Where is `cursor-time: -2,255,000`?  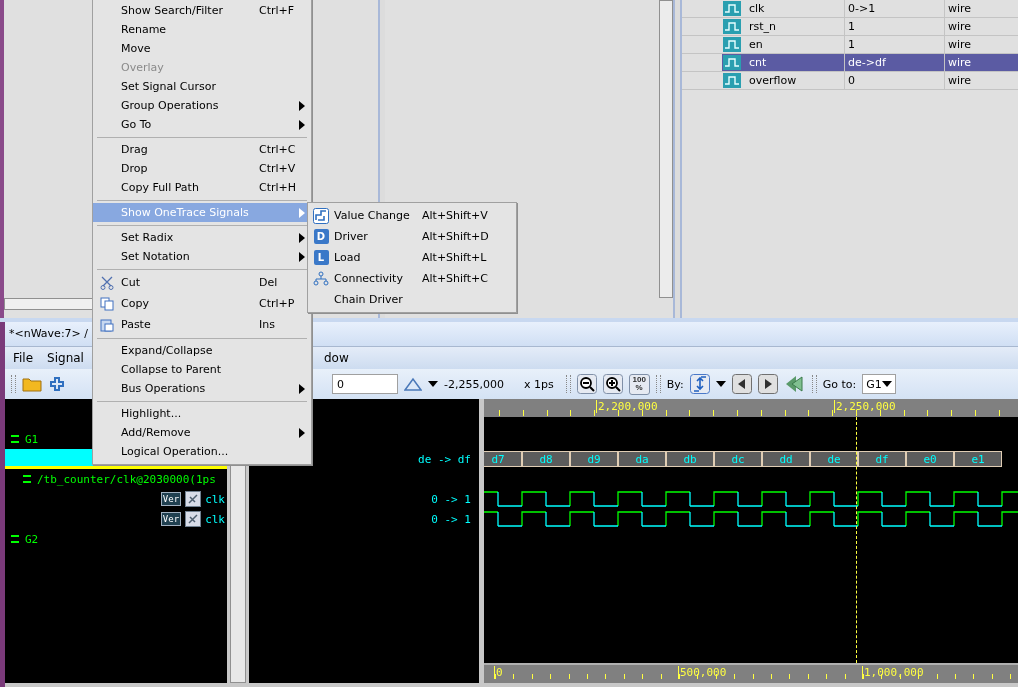 cursor-time: -2,255,000 is located at coordinates (474, 384).